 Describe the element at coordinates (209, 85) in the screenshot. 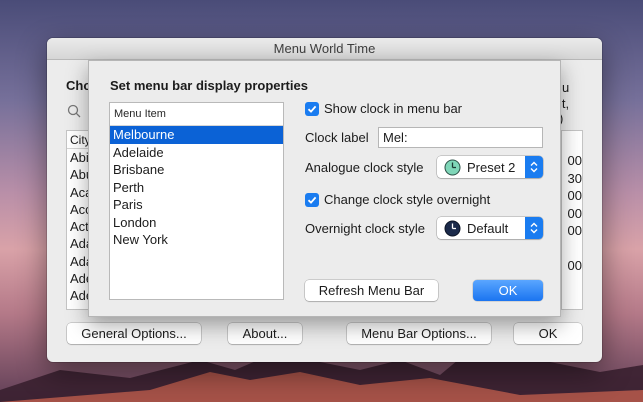

I see `sheet-title: Set menu bar display properties` at that location.